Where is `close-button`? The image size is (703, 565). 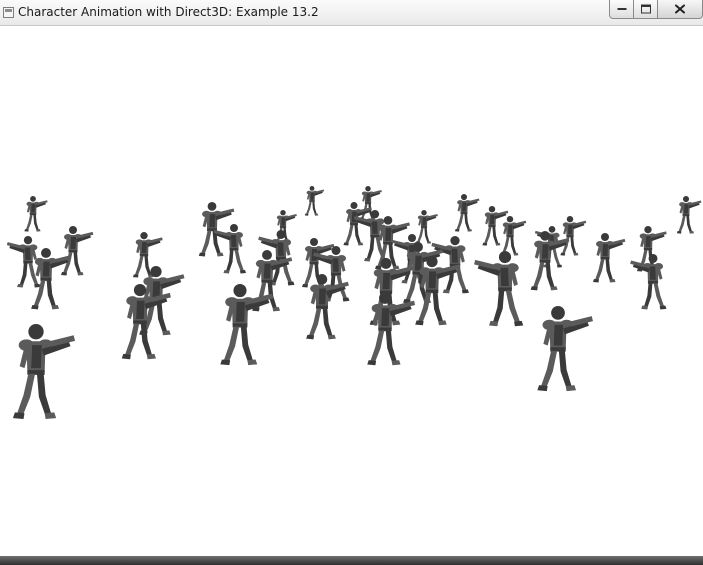
close-button is located at coordinates (680, 9).